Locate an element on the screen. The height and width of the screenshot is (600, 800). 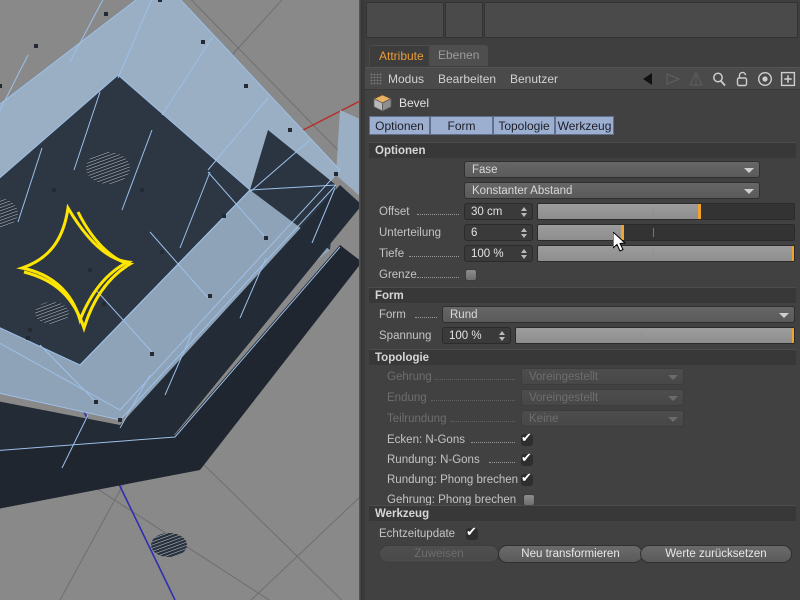
menu-modus: Modus is located at coordinates (406, 79).